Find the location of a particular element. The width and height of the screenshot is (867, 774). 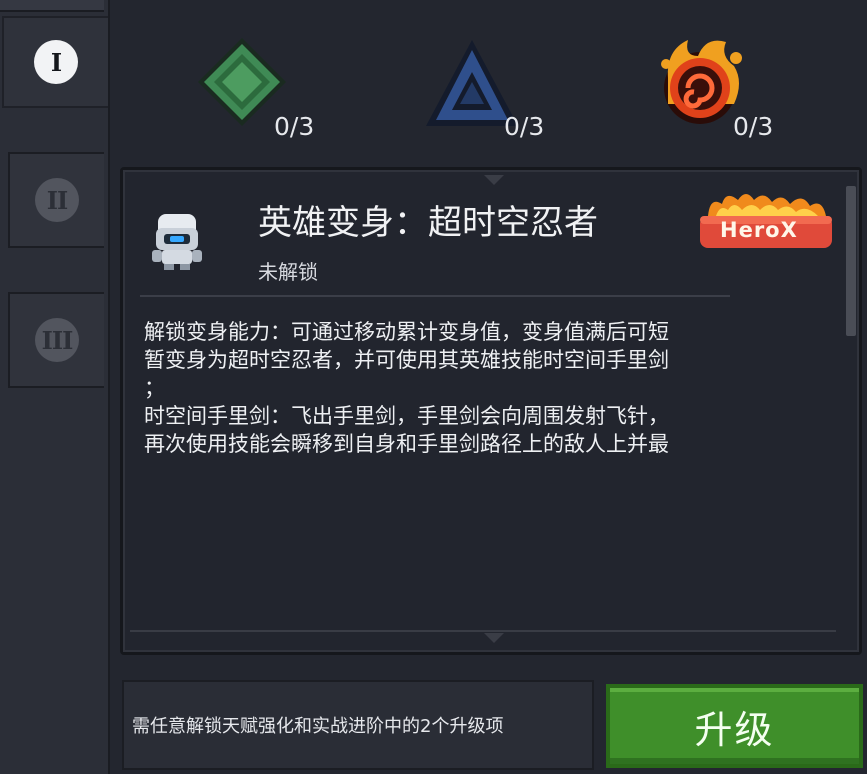

green-gem-count: 0/3 is located at coordinates (294, 126).